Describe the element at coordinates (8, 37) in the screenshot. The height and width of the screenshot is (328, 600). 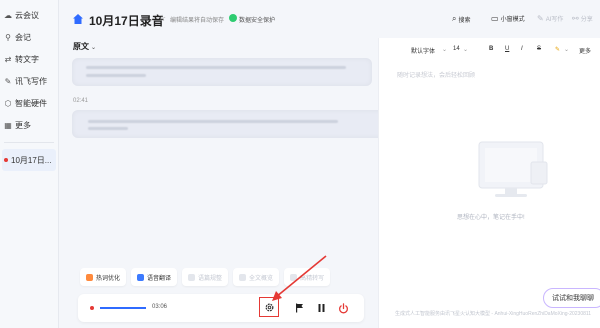
I see `mic-icon: ⚲` at that location.